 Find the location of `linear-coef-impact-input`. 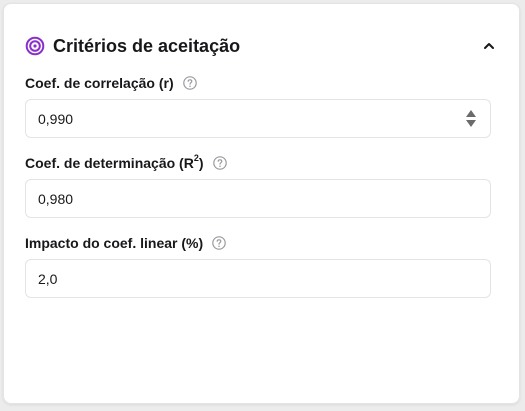

linear-coef-impact-input is located at coordinates (258, 278).